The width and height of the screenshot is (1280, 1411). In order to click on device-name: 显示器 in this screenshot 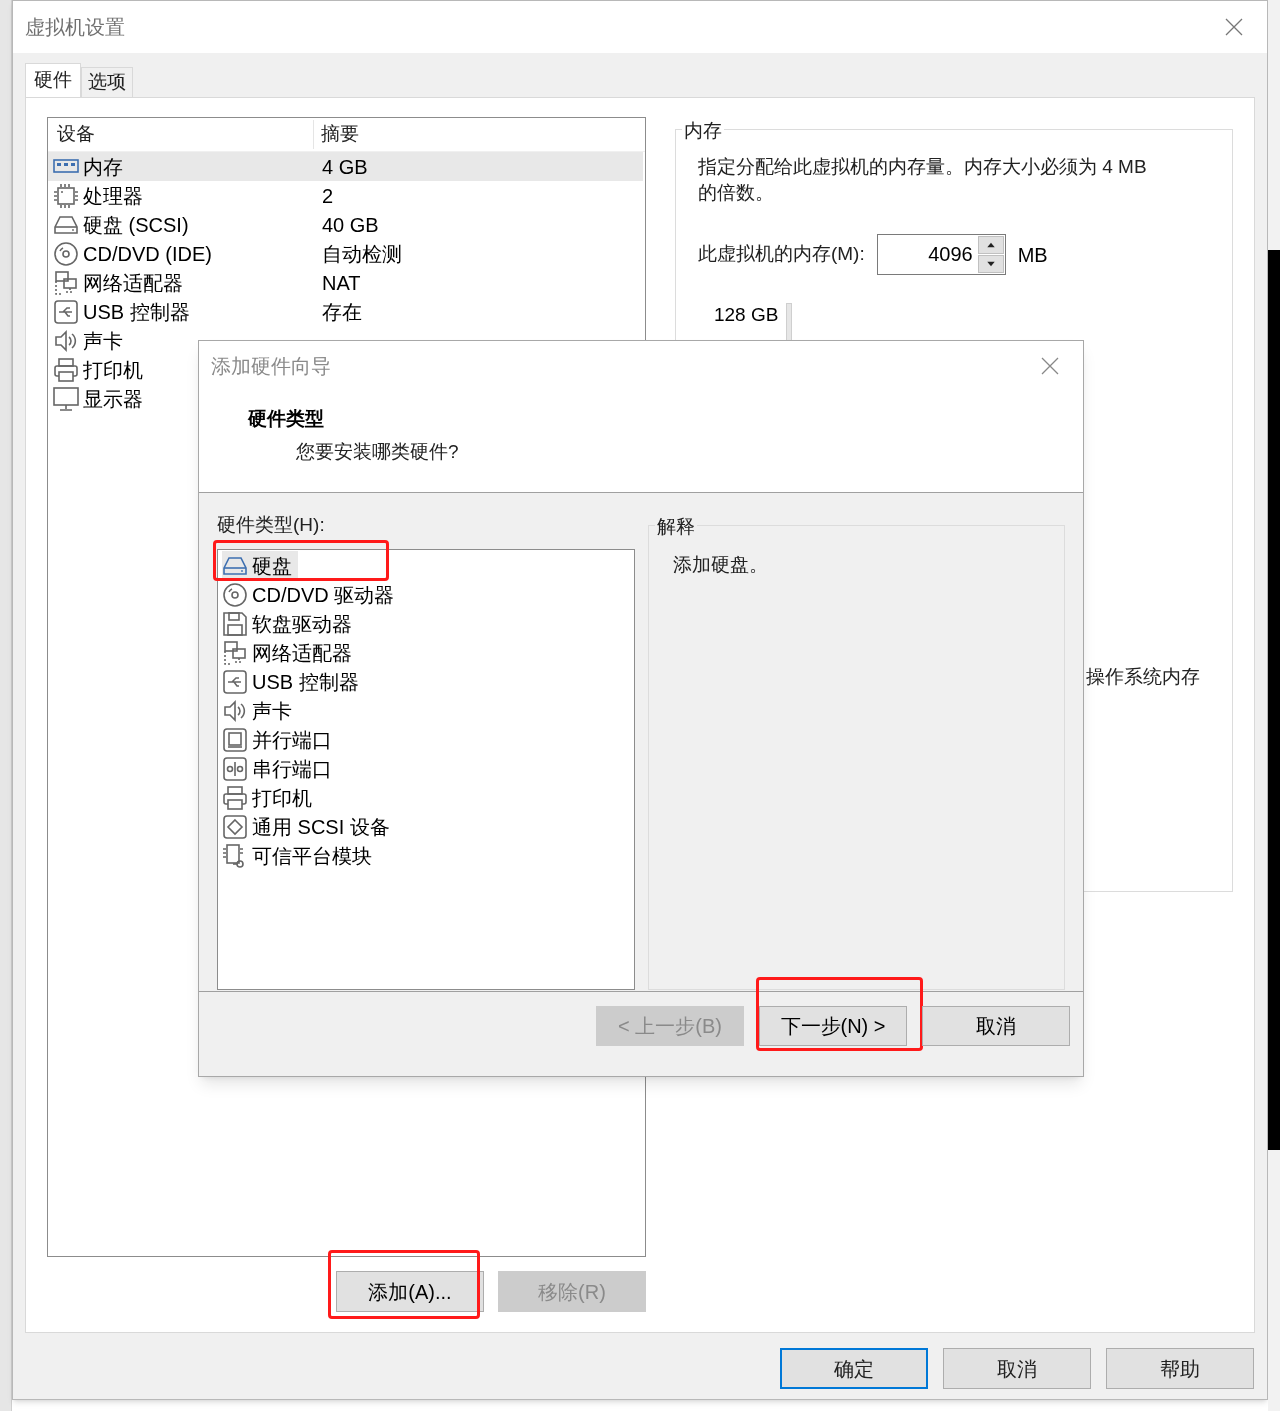, I will do `click(113, 399)`.